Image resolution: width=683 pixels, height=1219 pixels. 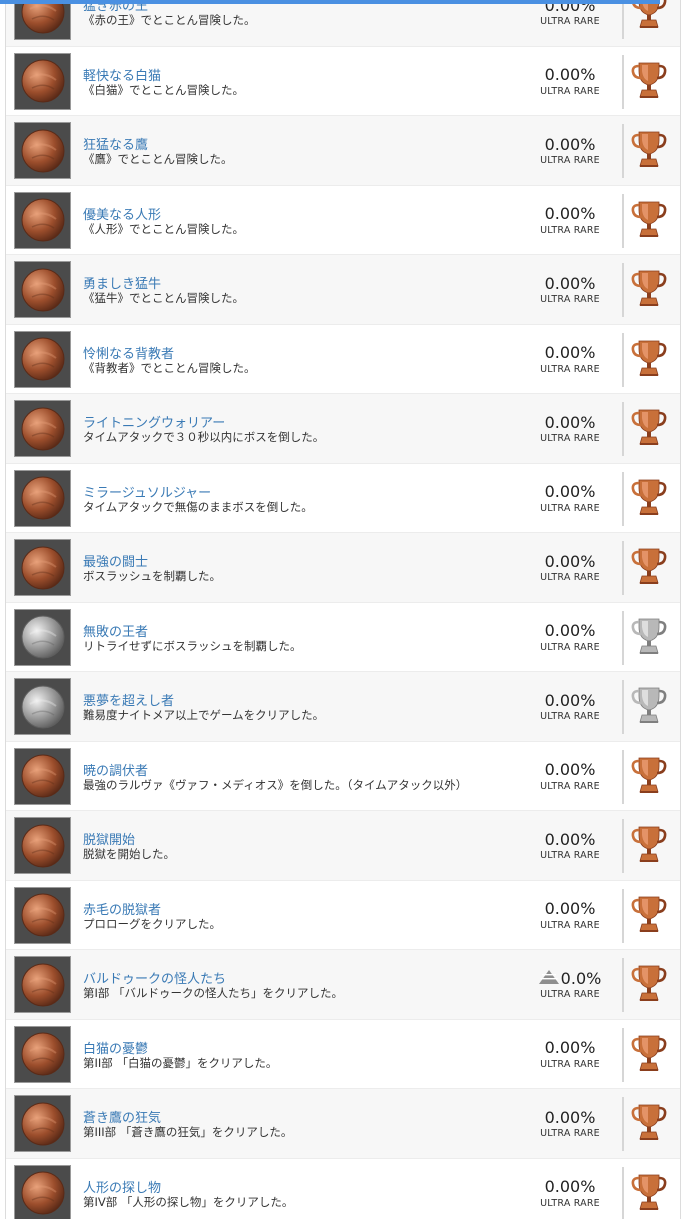 I want to click on trophy-title-link: 狂猛なる鷹, so click(x=115, y=143).